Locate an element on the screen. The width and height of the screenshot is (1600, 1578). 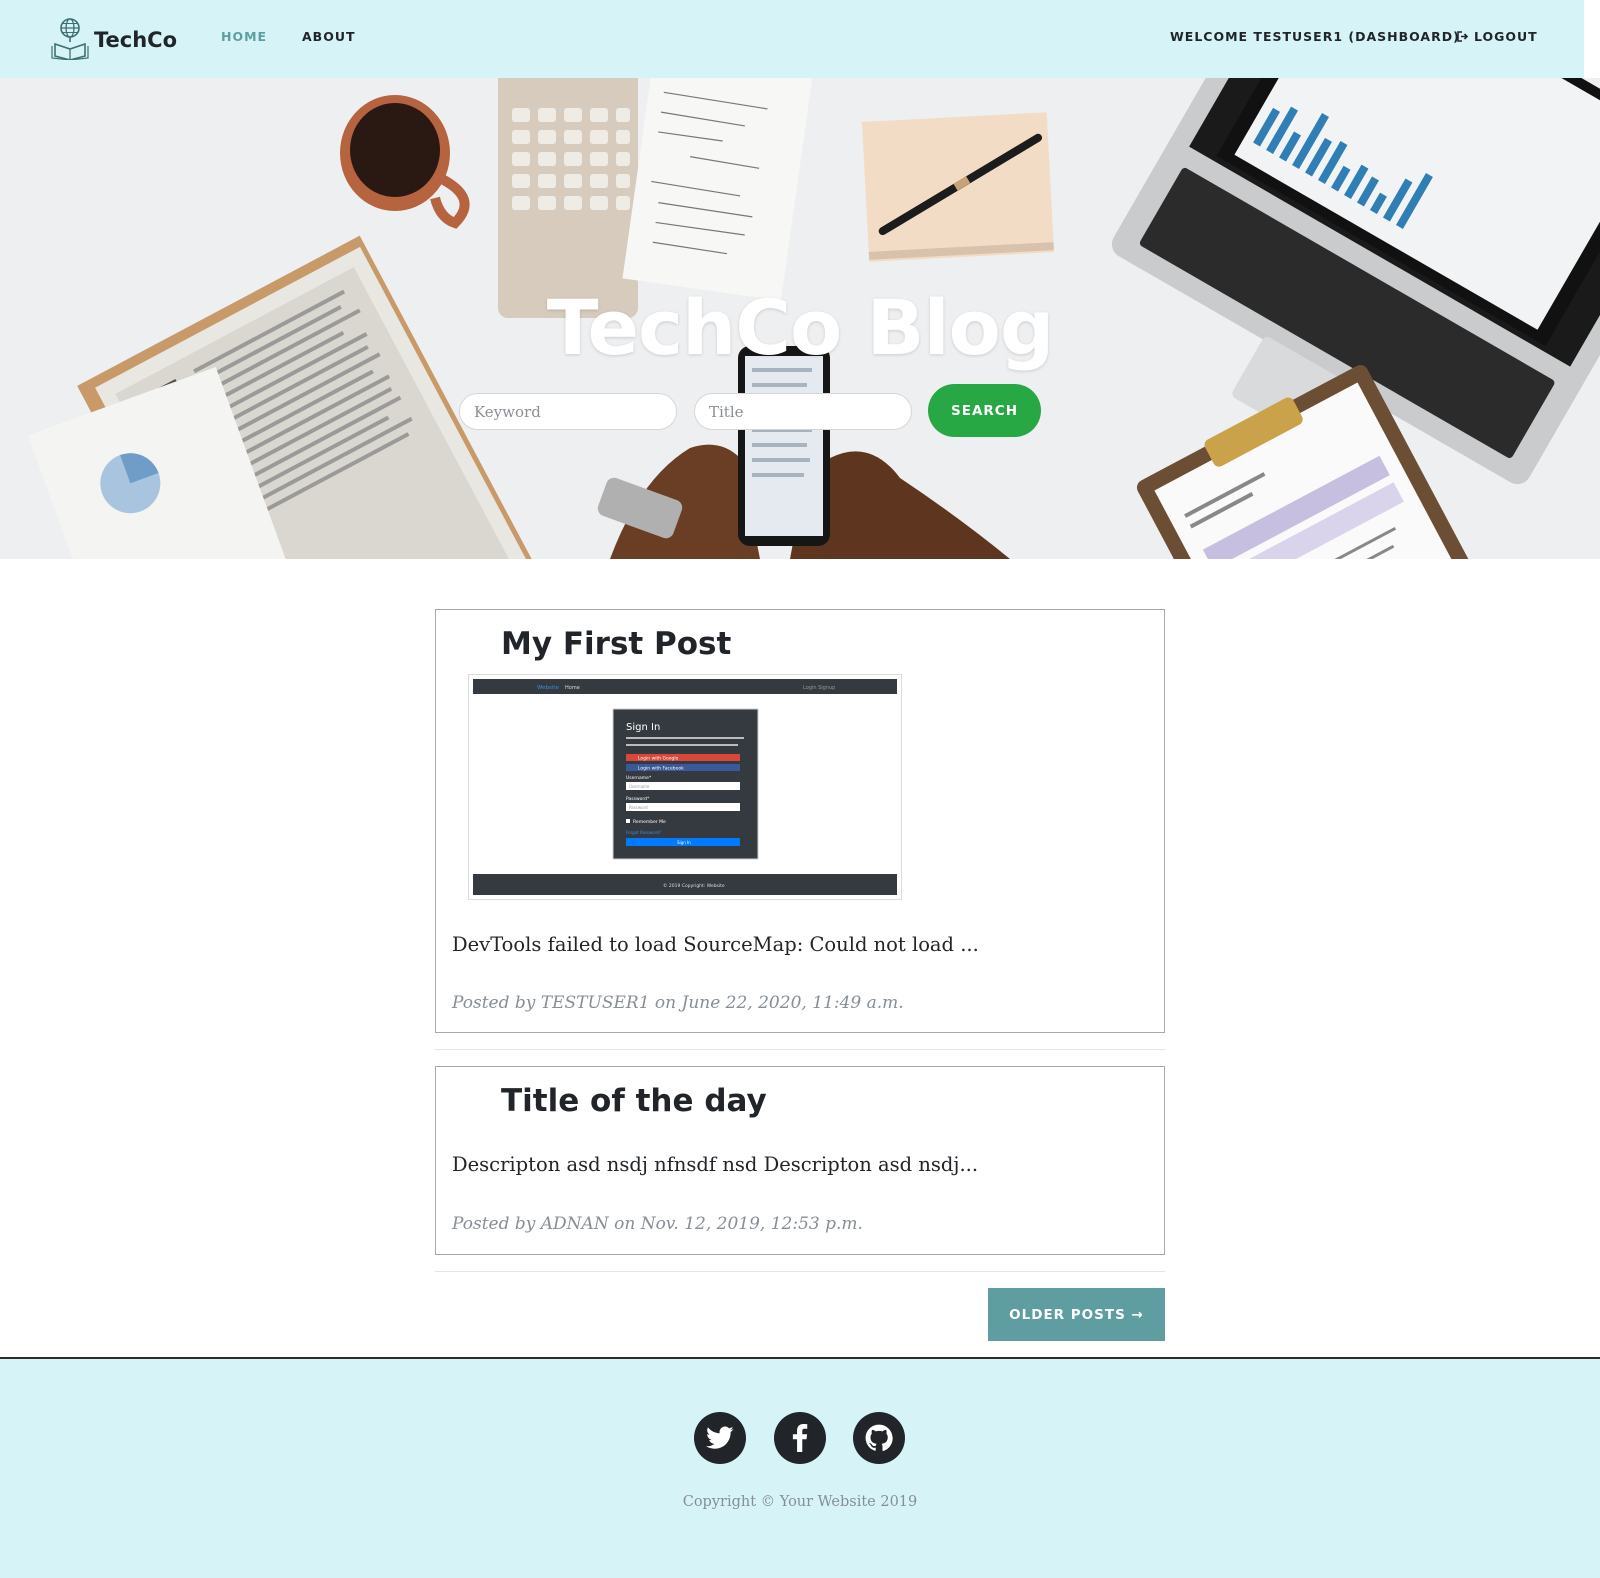
github-icon is located at coordinates (879, 1437).